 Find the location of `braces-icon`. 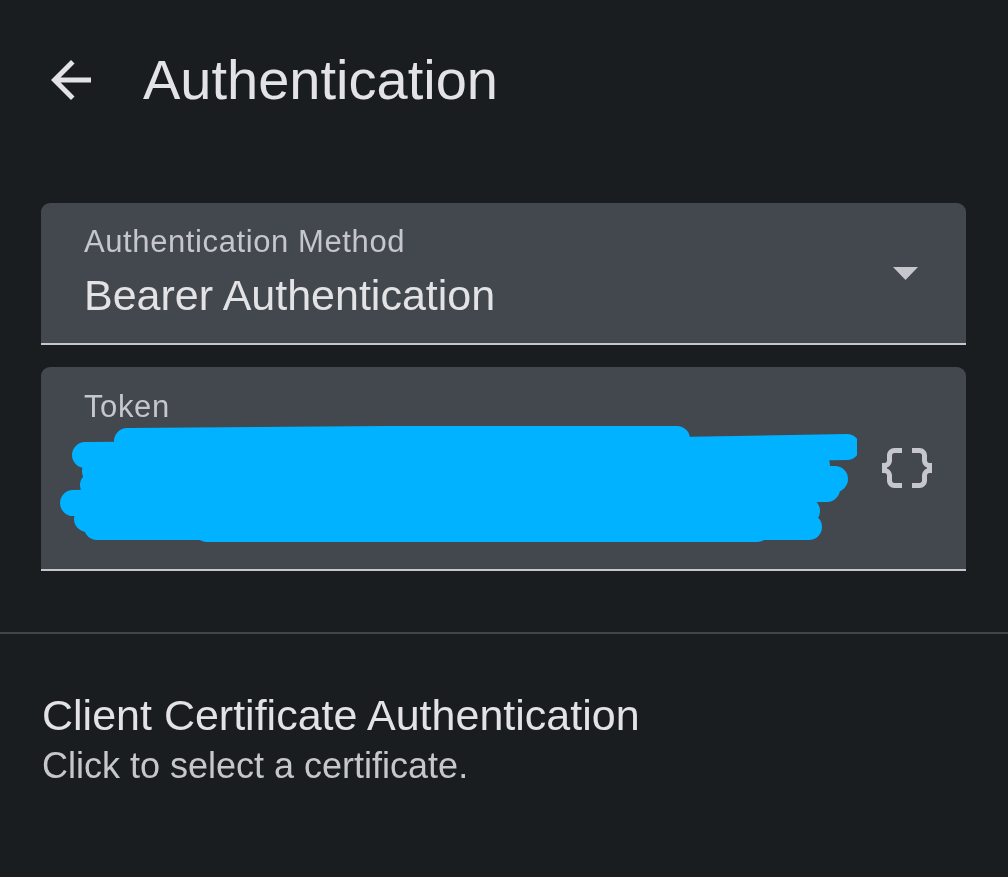

braces-icon is located at coordinates (907, 468).